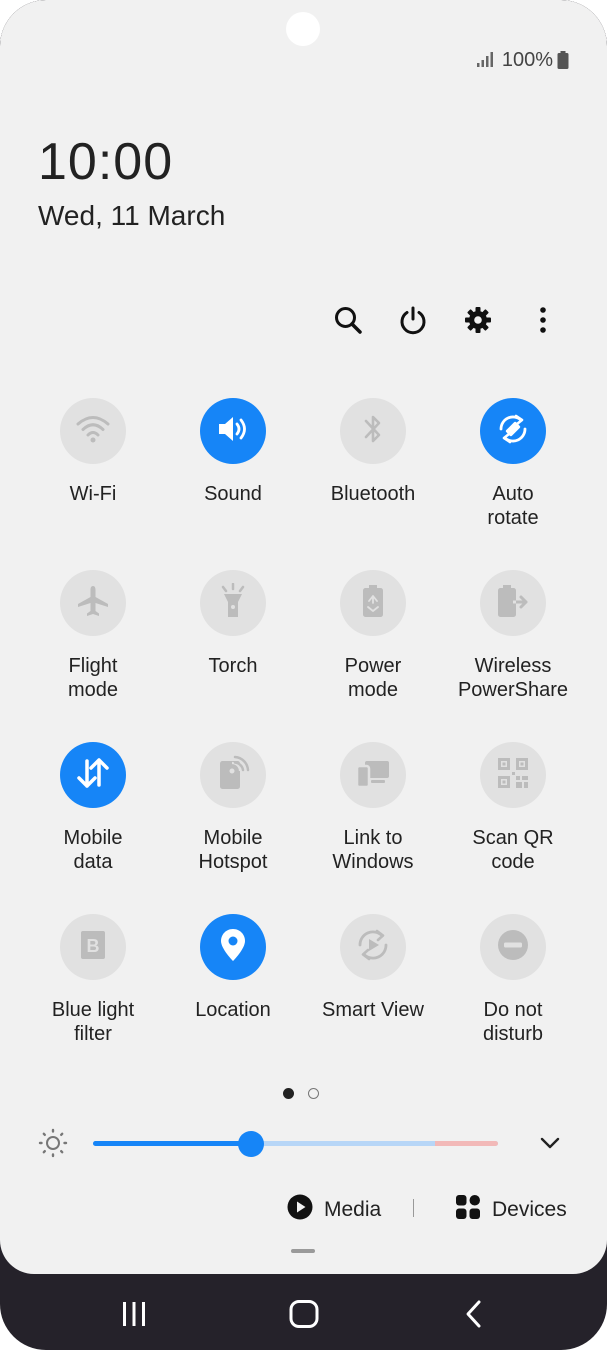 This screenshot has height=1350, width=607. What do you see at coordinates (373, 775) in the screenshot?
I see `tile-link-to-windows-button` at bounding box center [373, 775].